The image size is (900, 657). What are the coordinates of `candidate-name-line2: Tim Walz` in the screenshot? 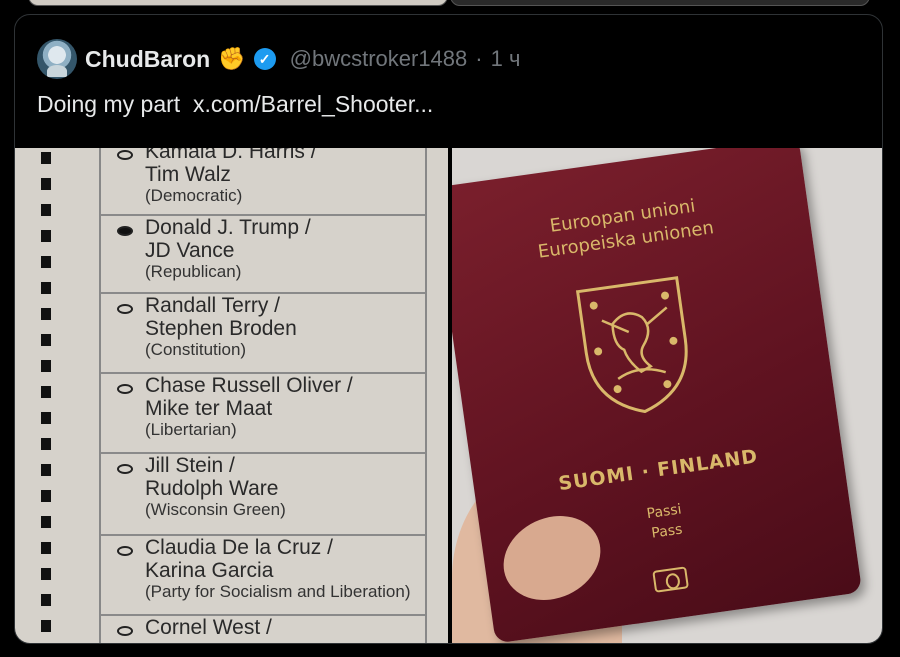 It's located at (188, 174).